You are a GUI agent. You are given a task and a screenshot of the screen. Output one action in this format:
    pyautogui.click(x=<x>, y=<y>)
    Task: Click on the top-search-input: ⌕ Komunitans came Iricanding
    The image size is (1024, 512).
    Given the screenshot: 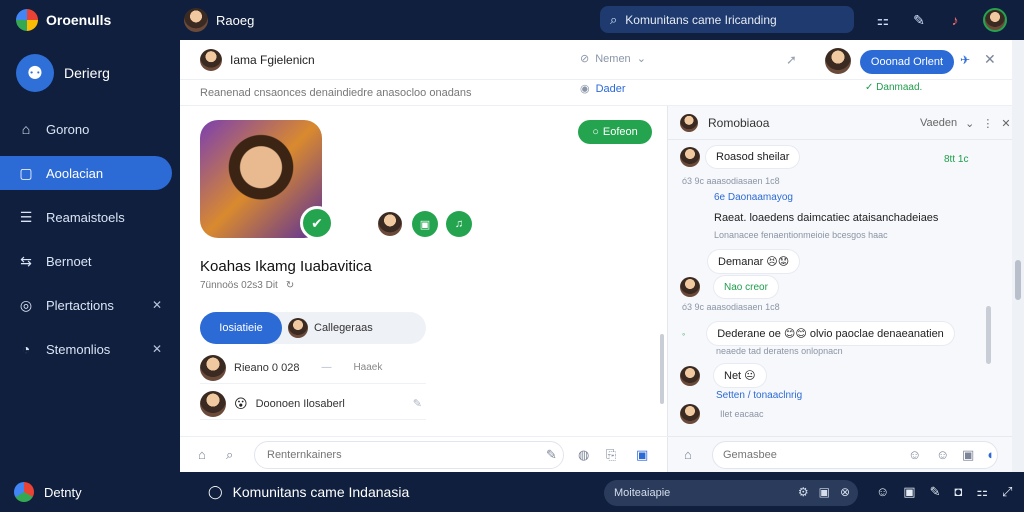 What is the action you would take?
    pyautogui.click(x=727, y=19)
    